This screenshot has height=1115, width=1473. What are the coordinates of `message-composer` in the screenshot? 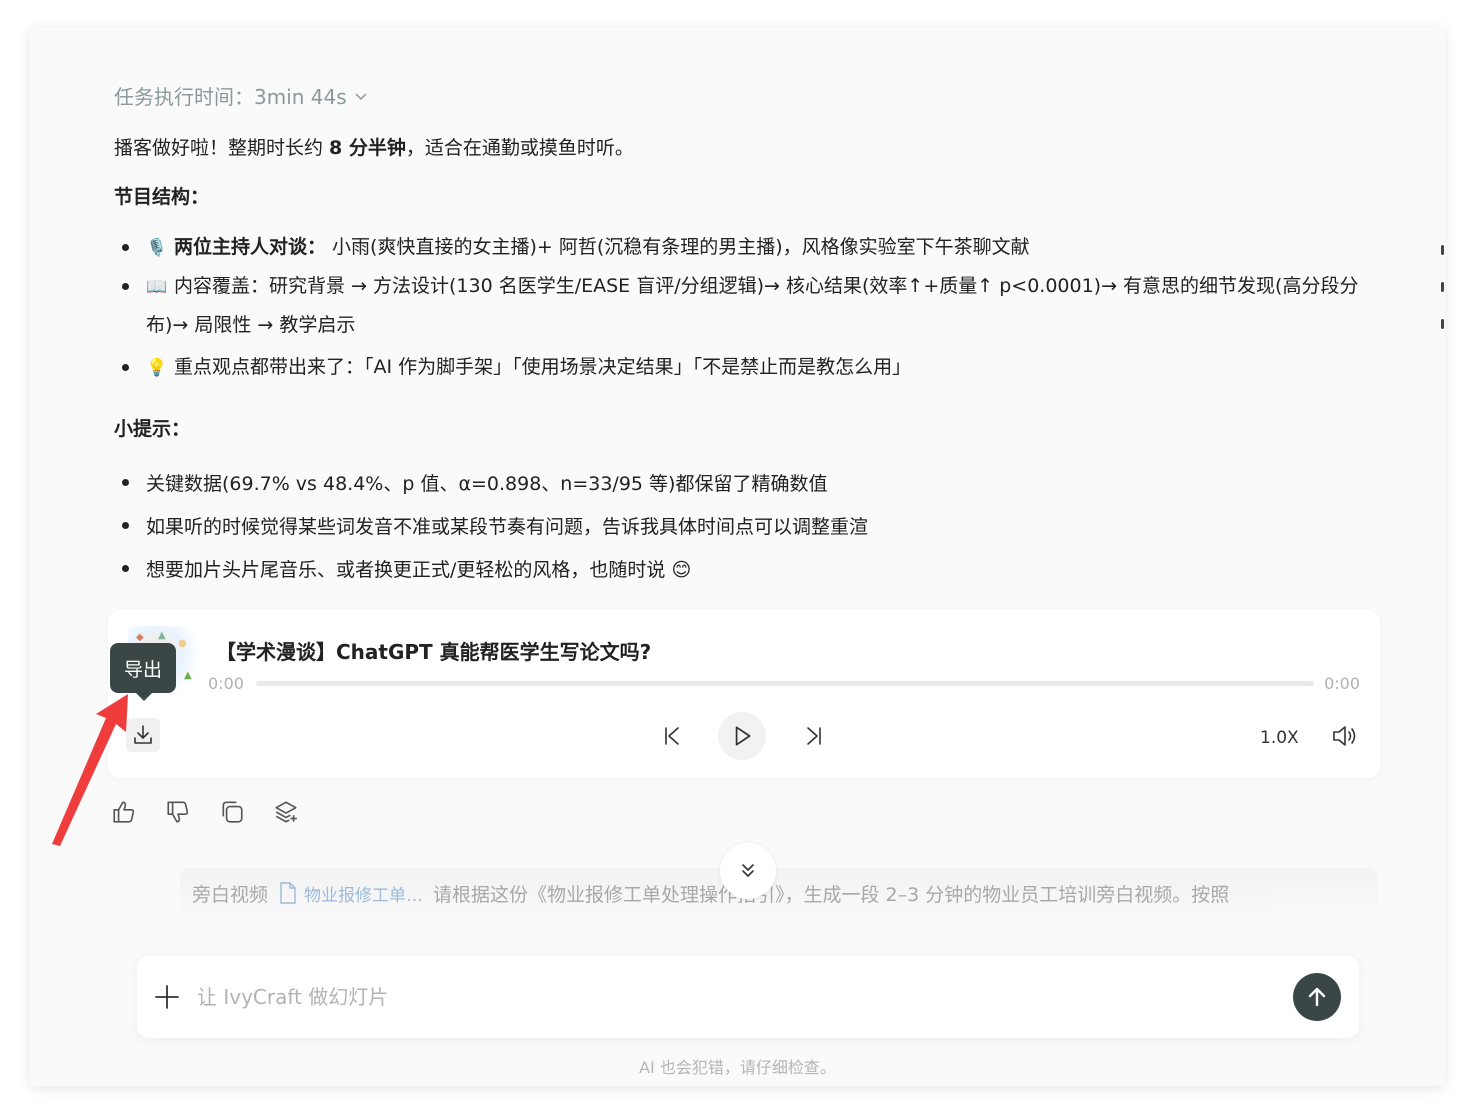 It's located at (748, 997).